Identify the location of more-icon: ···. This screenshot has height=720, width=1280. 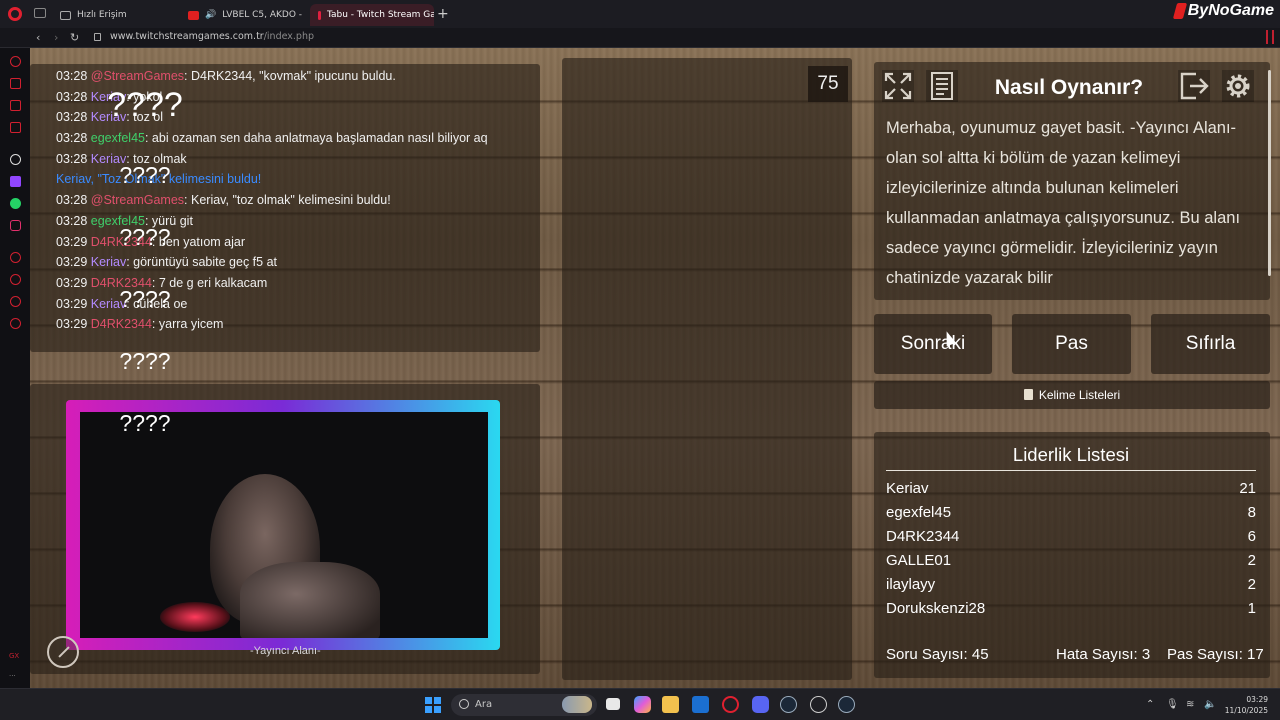
(12, 676).